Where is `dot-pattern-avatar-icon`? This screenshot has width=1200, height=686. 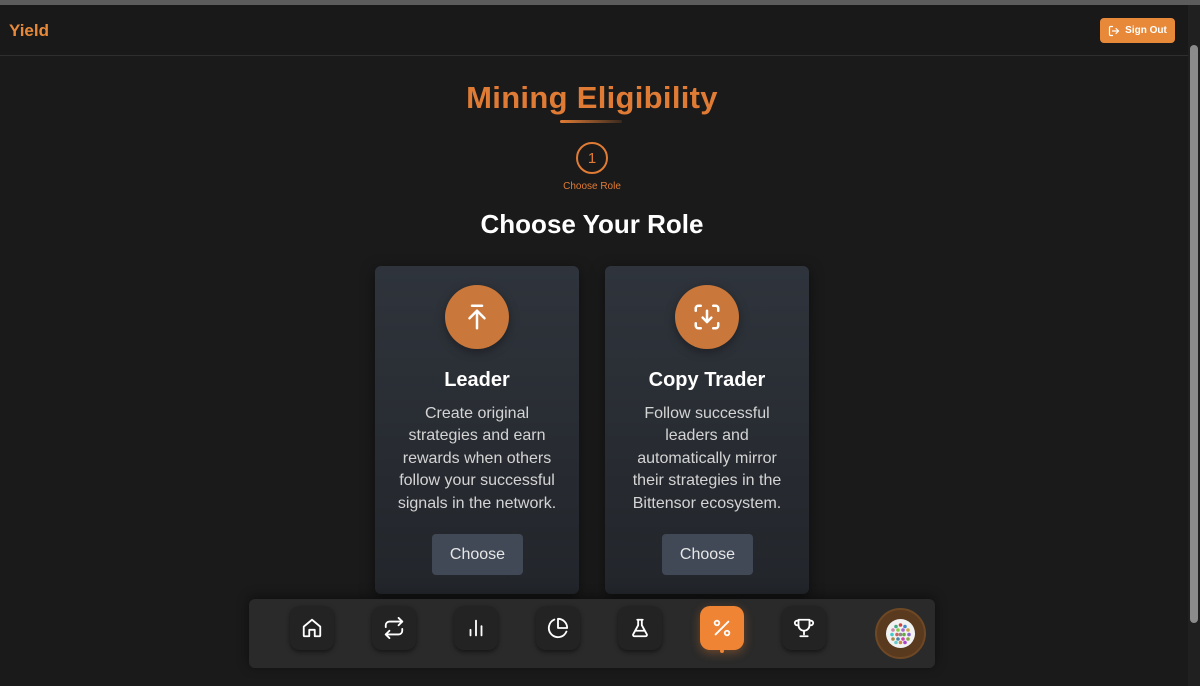 dot-pattern-avatar-icon is located at coordinates (900, 634).